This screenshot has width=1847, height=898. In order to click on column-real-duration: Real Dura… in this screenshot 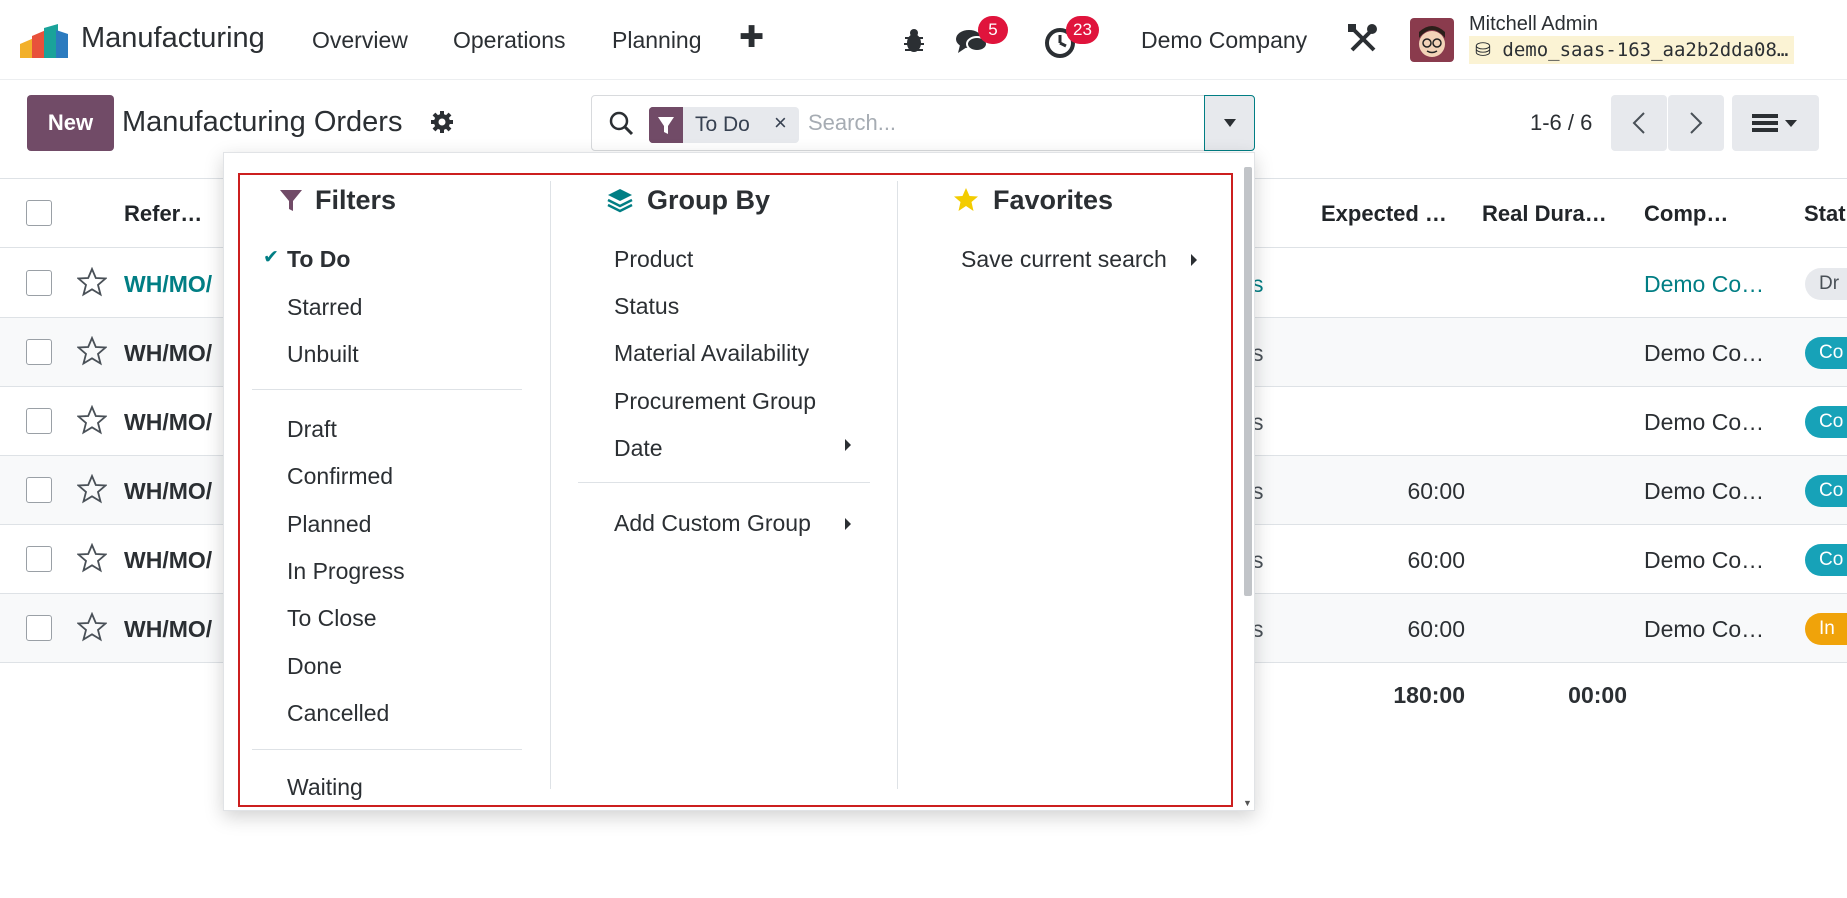, I will do `click(1544, 214)`.